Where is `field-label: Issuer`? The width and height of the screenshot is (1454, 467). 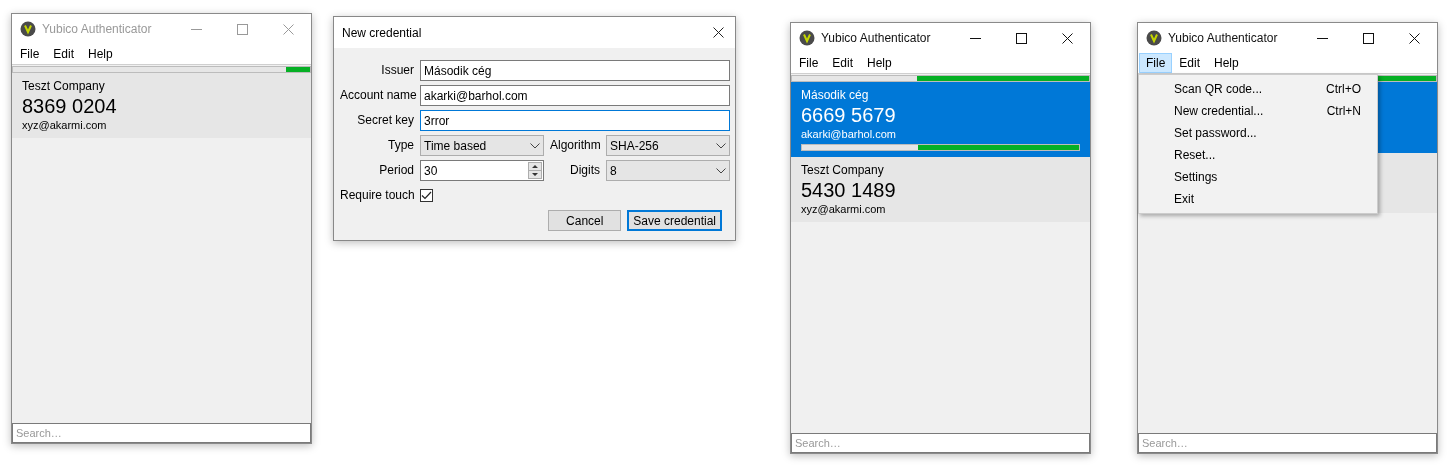
field-label: Issuer is located at coordinates (397, 70).